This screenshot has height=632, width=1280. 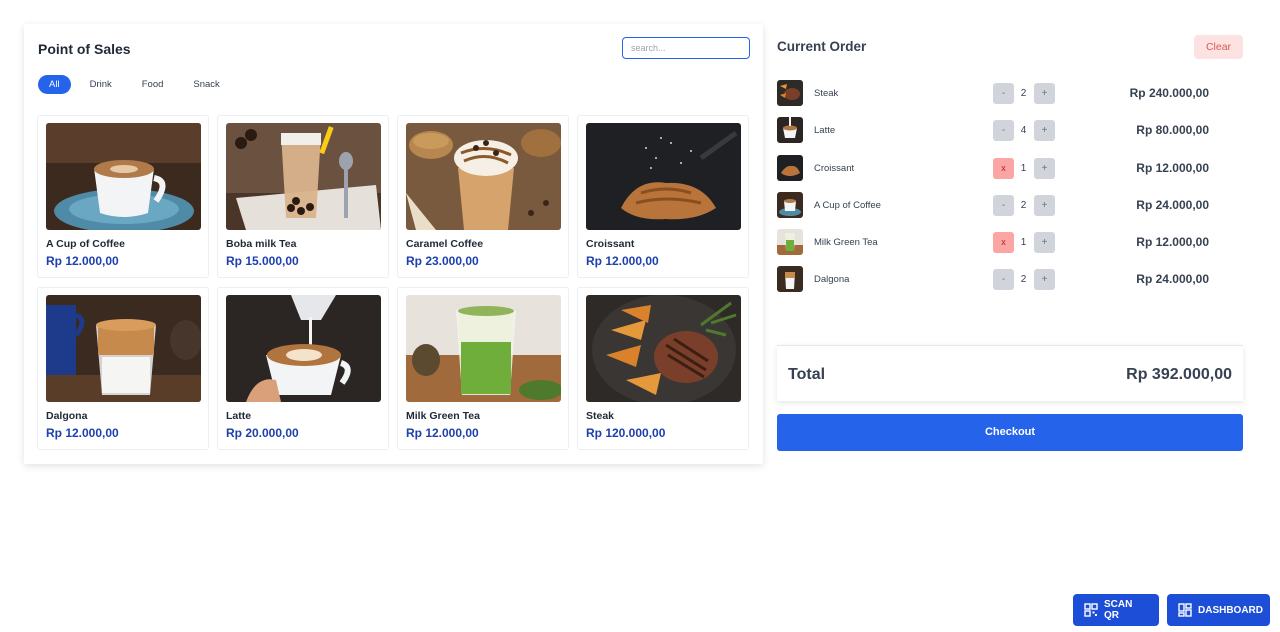 I want to click on product-name: Steak, so click(x=600, y=416).